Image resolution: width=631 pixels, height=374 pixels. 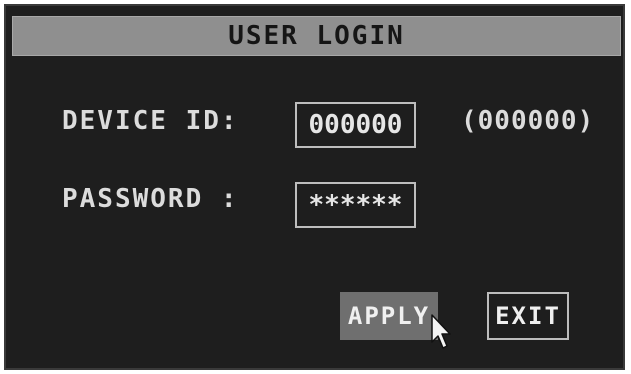 I want to click on apply-button-label: APPLY, so click(x=389, y=316).